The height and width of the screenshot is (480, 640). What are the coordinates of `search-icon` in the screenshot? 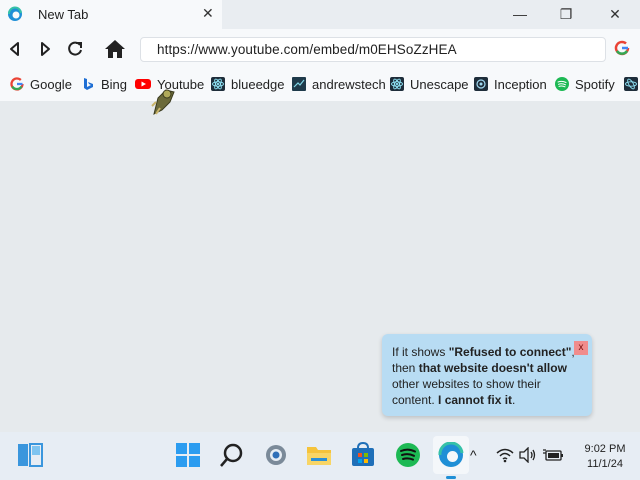 It's located at (232, 455).